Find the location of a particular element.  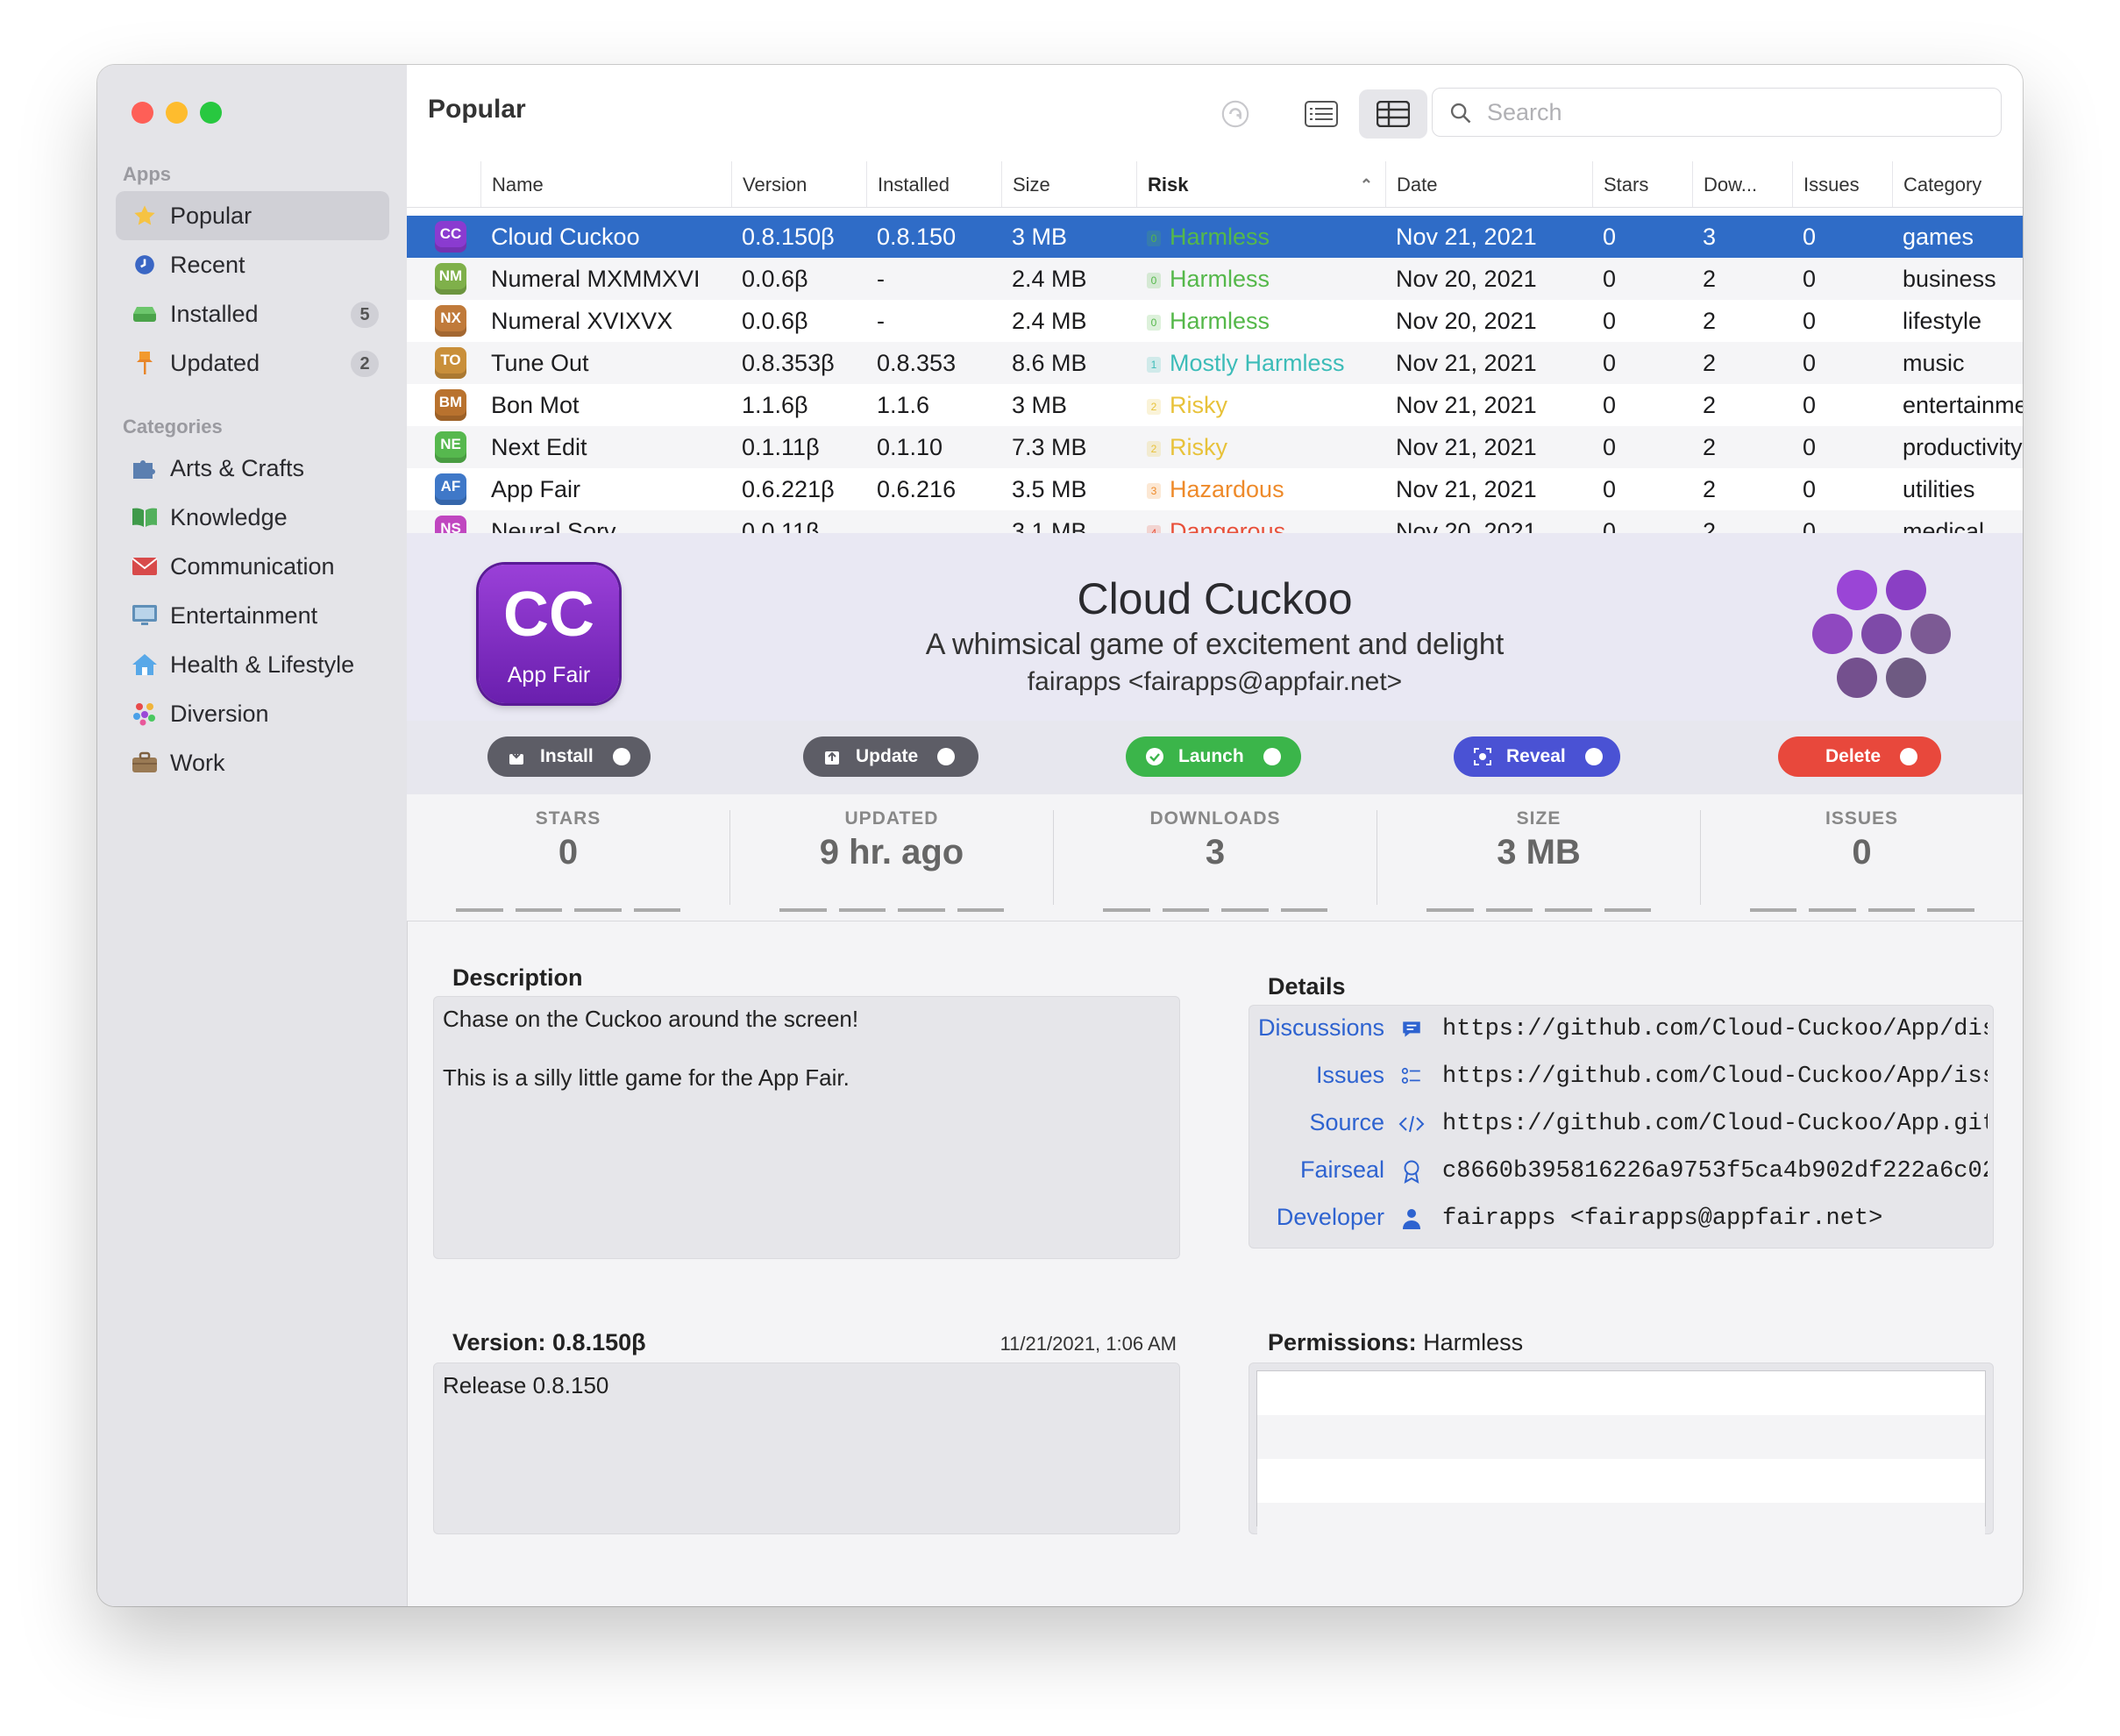

cell-version: 0.8.353β is located at coordinates (788, 363).